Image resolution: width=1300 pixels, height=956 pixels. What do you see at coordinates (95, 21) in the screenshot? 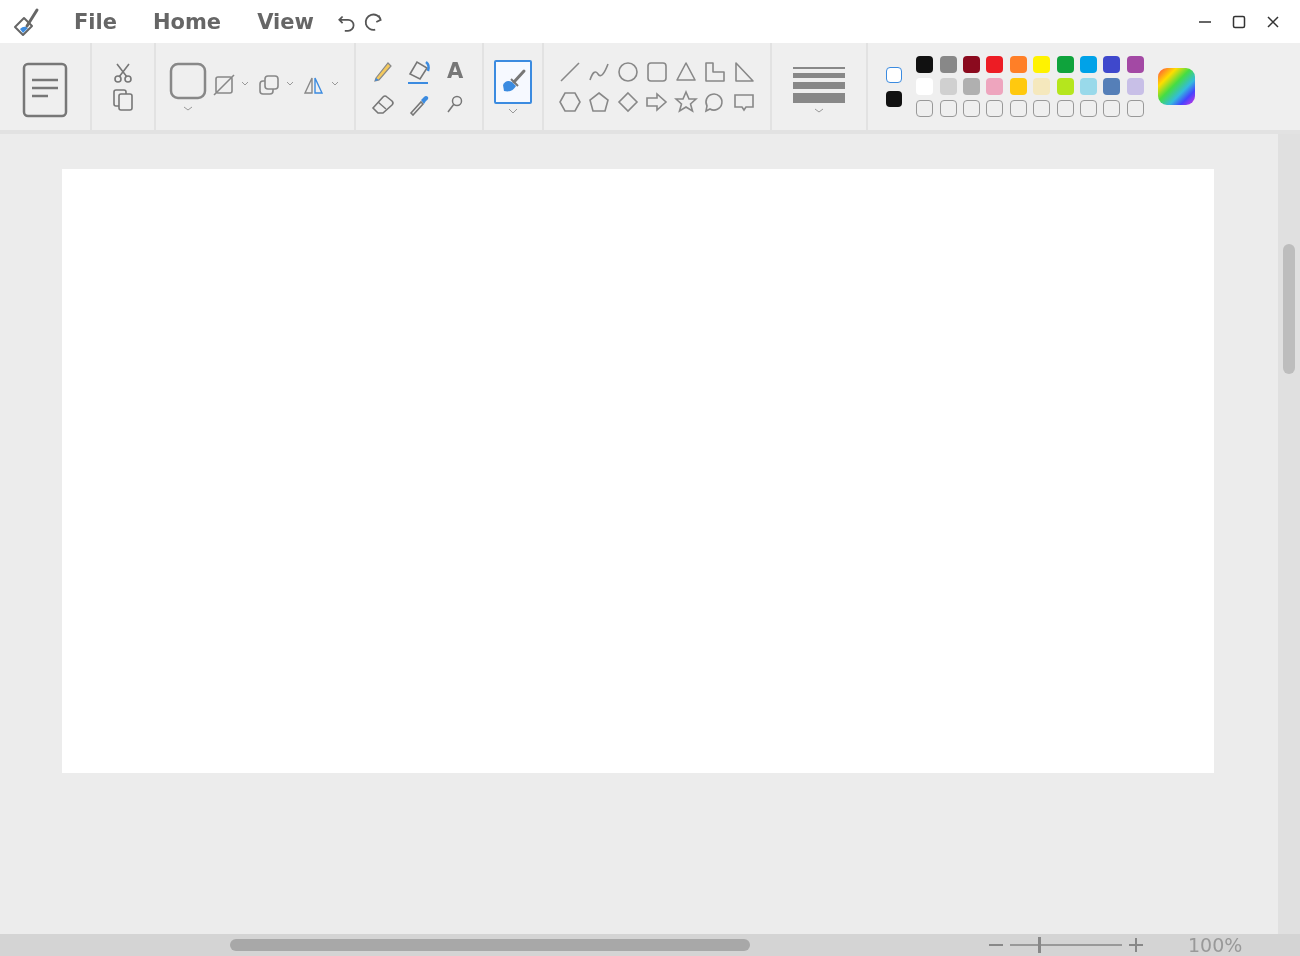
I see `menu-tab: File` at bounding box center [95, 21].